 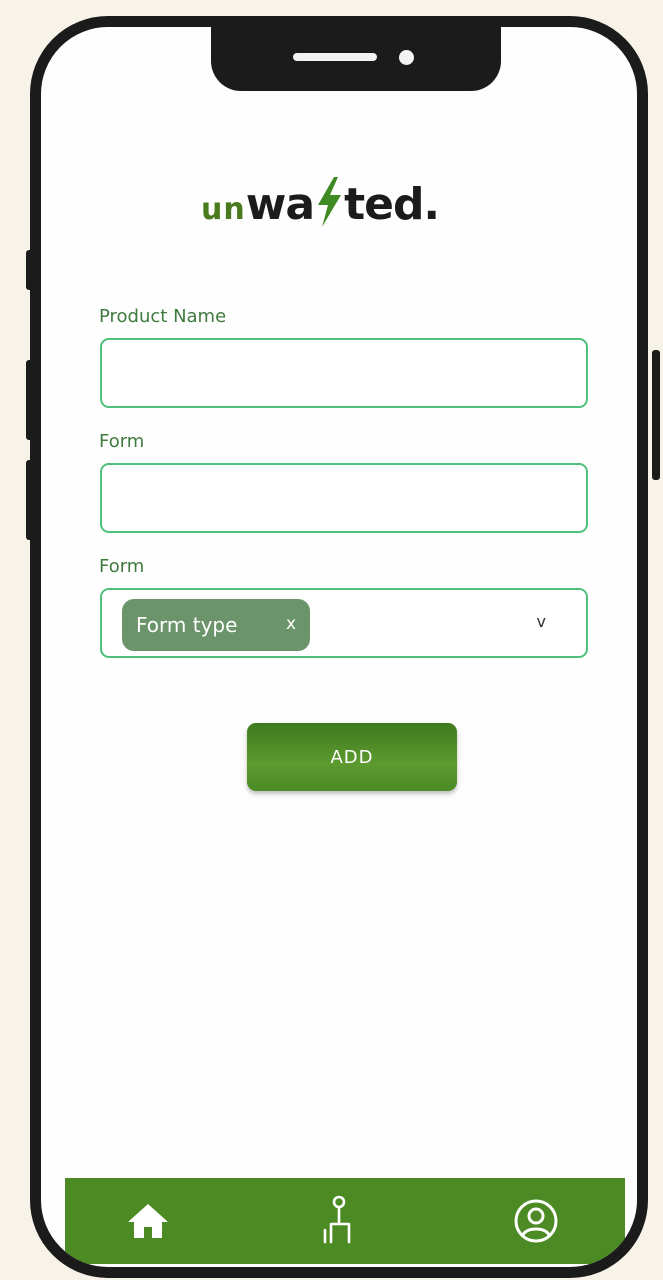 I want to click on bottom-navigation-bar, so click(x=345, y=1221).